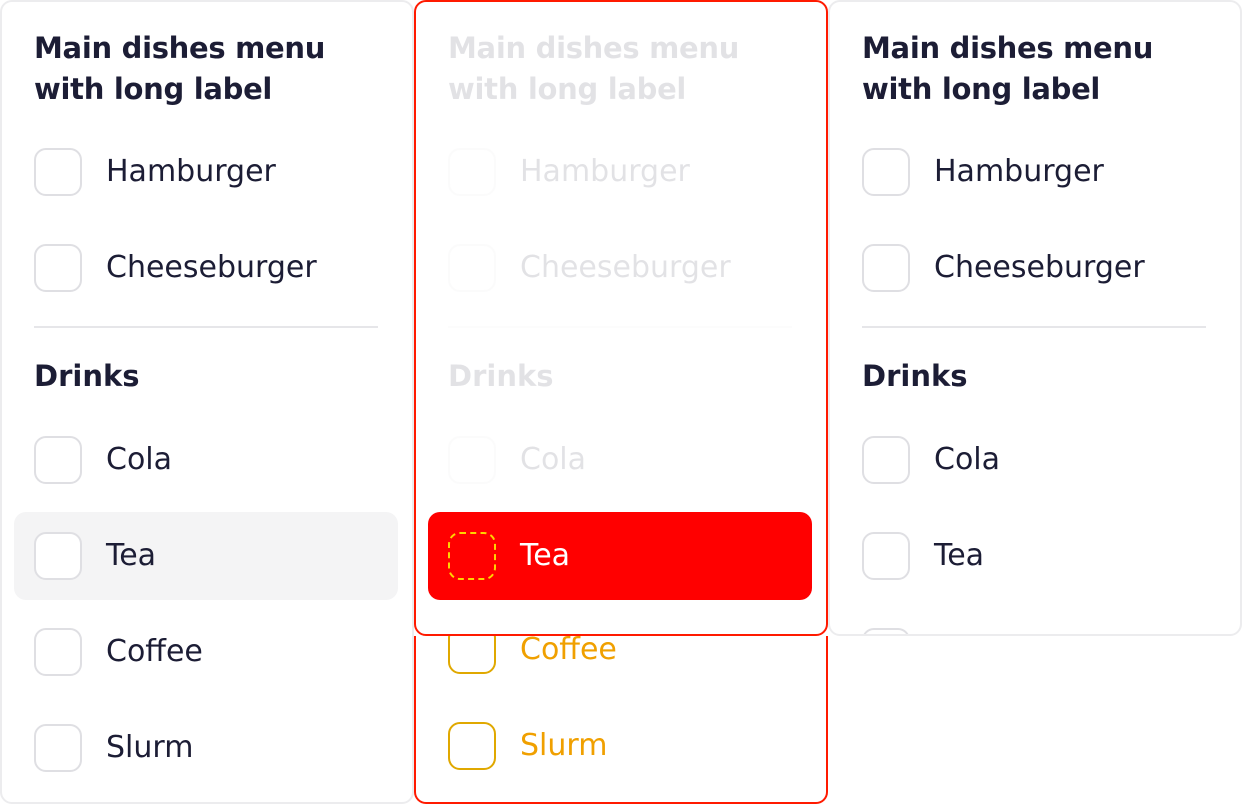 The height and width of the screenshot is (804, 1242). I want to click on checkbox-focused, so click(472, 556).